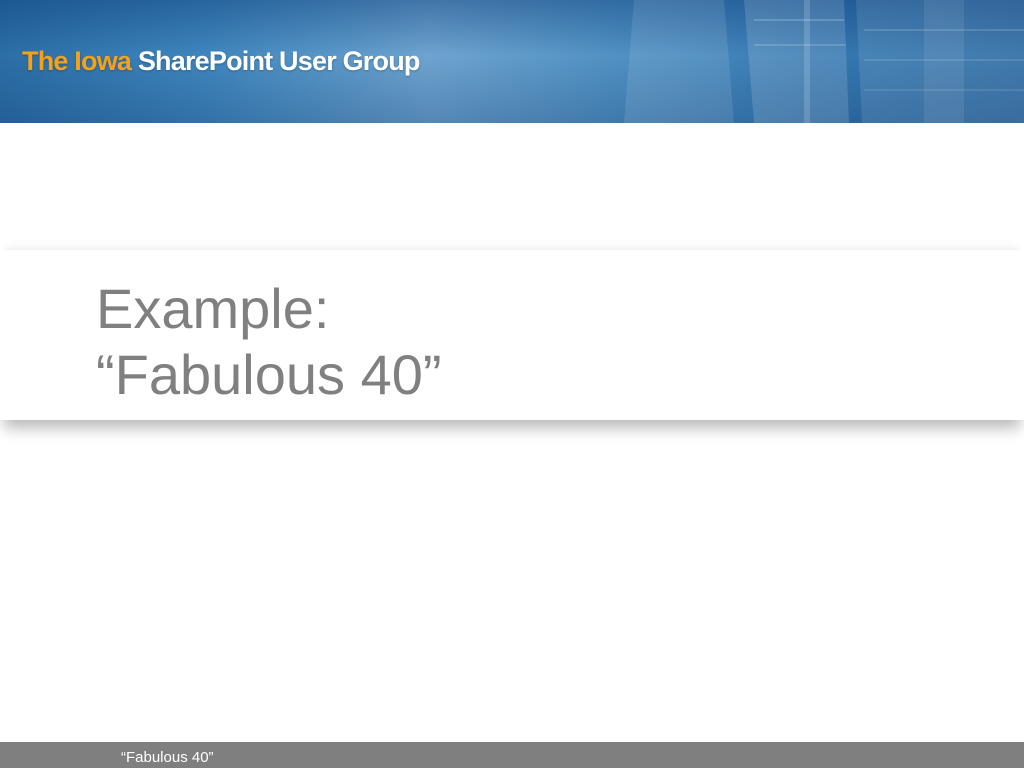  I want to click on logo-text-highlight: The Iowa, so click(77, 61).